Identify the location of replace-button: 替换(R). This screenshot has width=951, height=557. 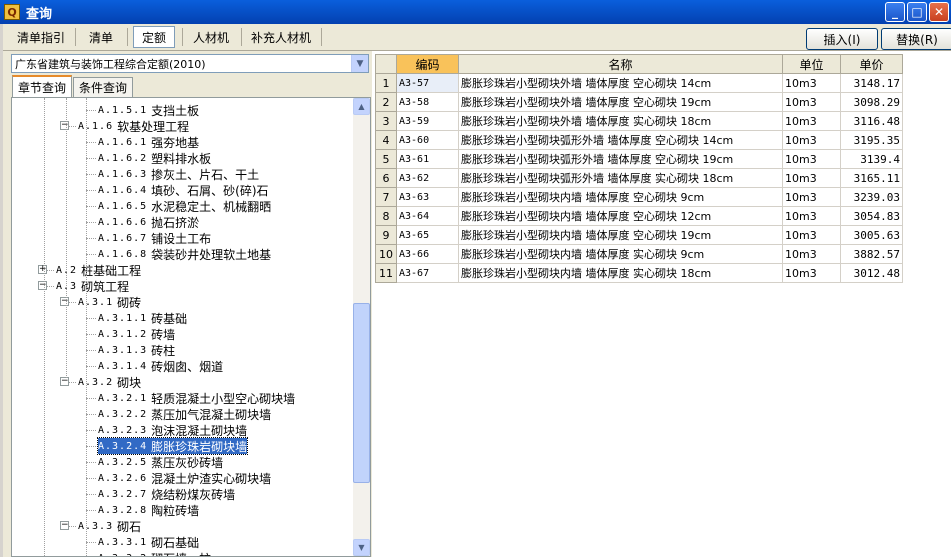
(916, 39).